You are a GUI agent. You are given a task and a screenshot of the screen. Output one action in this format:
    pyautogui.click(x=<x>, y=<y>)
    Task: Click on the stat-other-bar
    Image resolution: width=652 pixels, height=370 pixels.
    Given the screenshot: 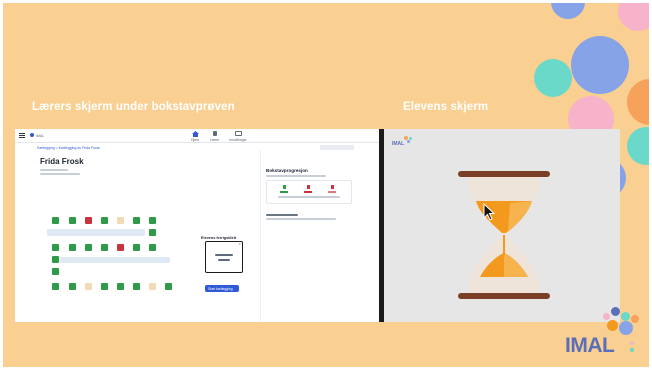 What is the action you would take?
    pyautogui.click(x=332, y=192)
    